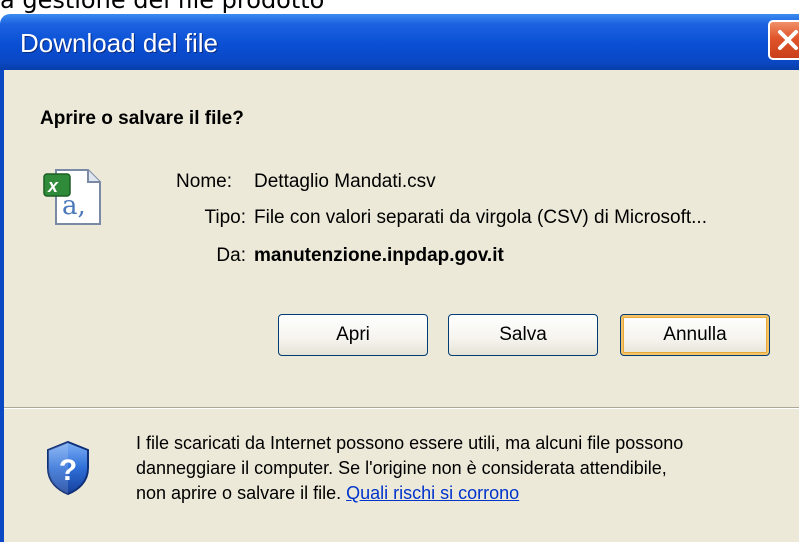 The image size is (799, 542). Describe the element at coordinates (231, 255) in the screenshot. I see `from-label: Da:` at that location.